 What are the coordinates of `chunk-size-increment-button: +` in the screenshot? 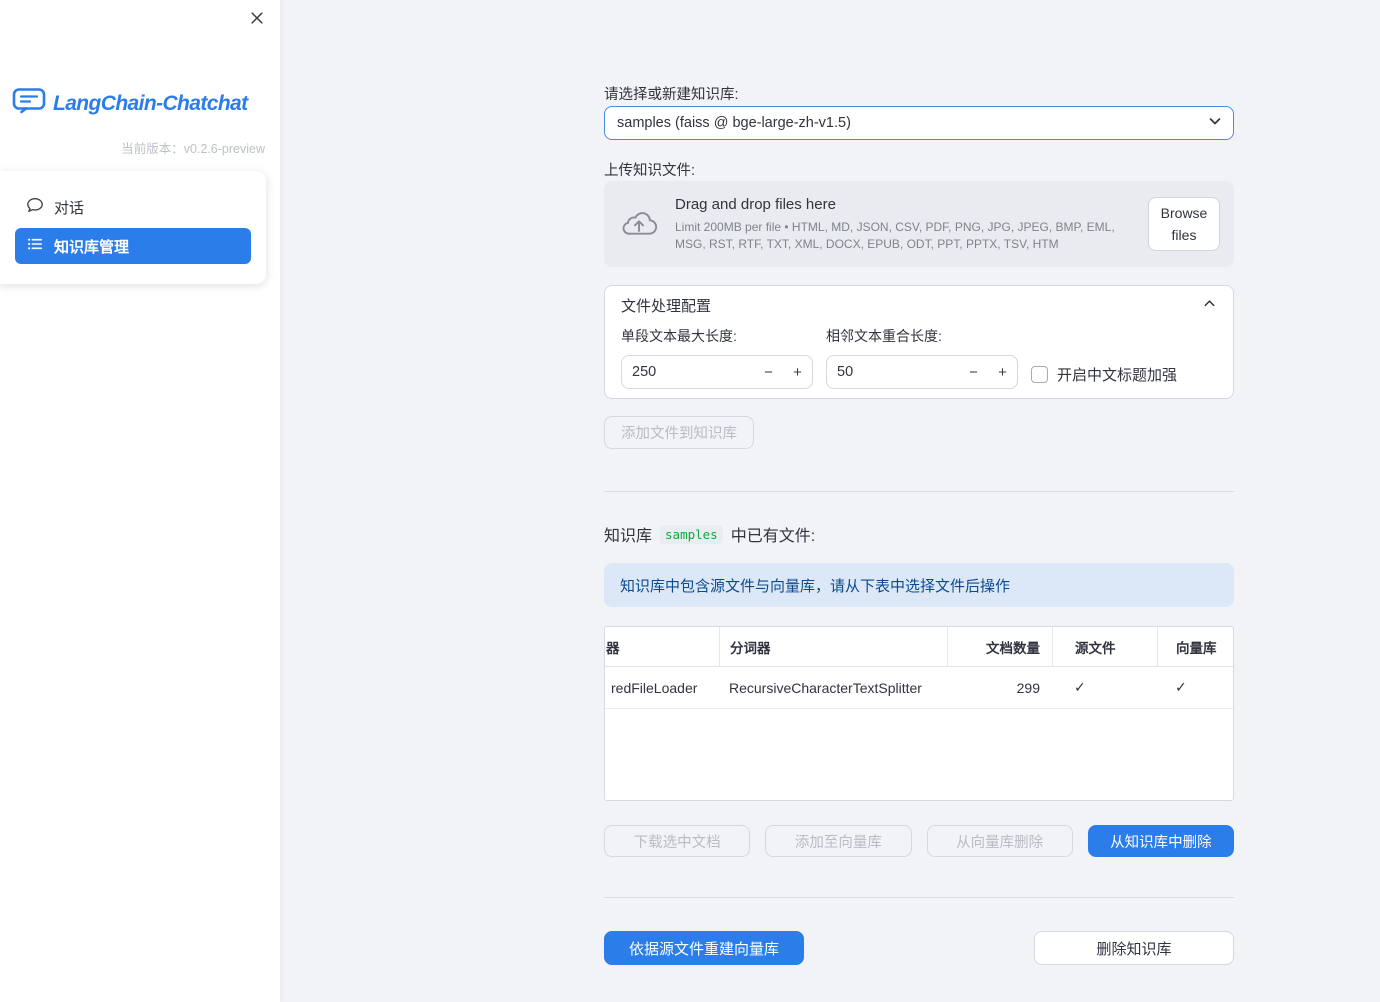 It's located at (797, 372).